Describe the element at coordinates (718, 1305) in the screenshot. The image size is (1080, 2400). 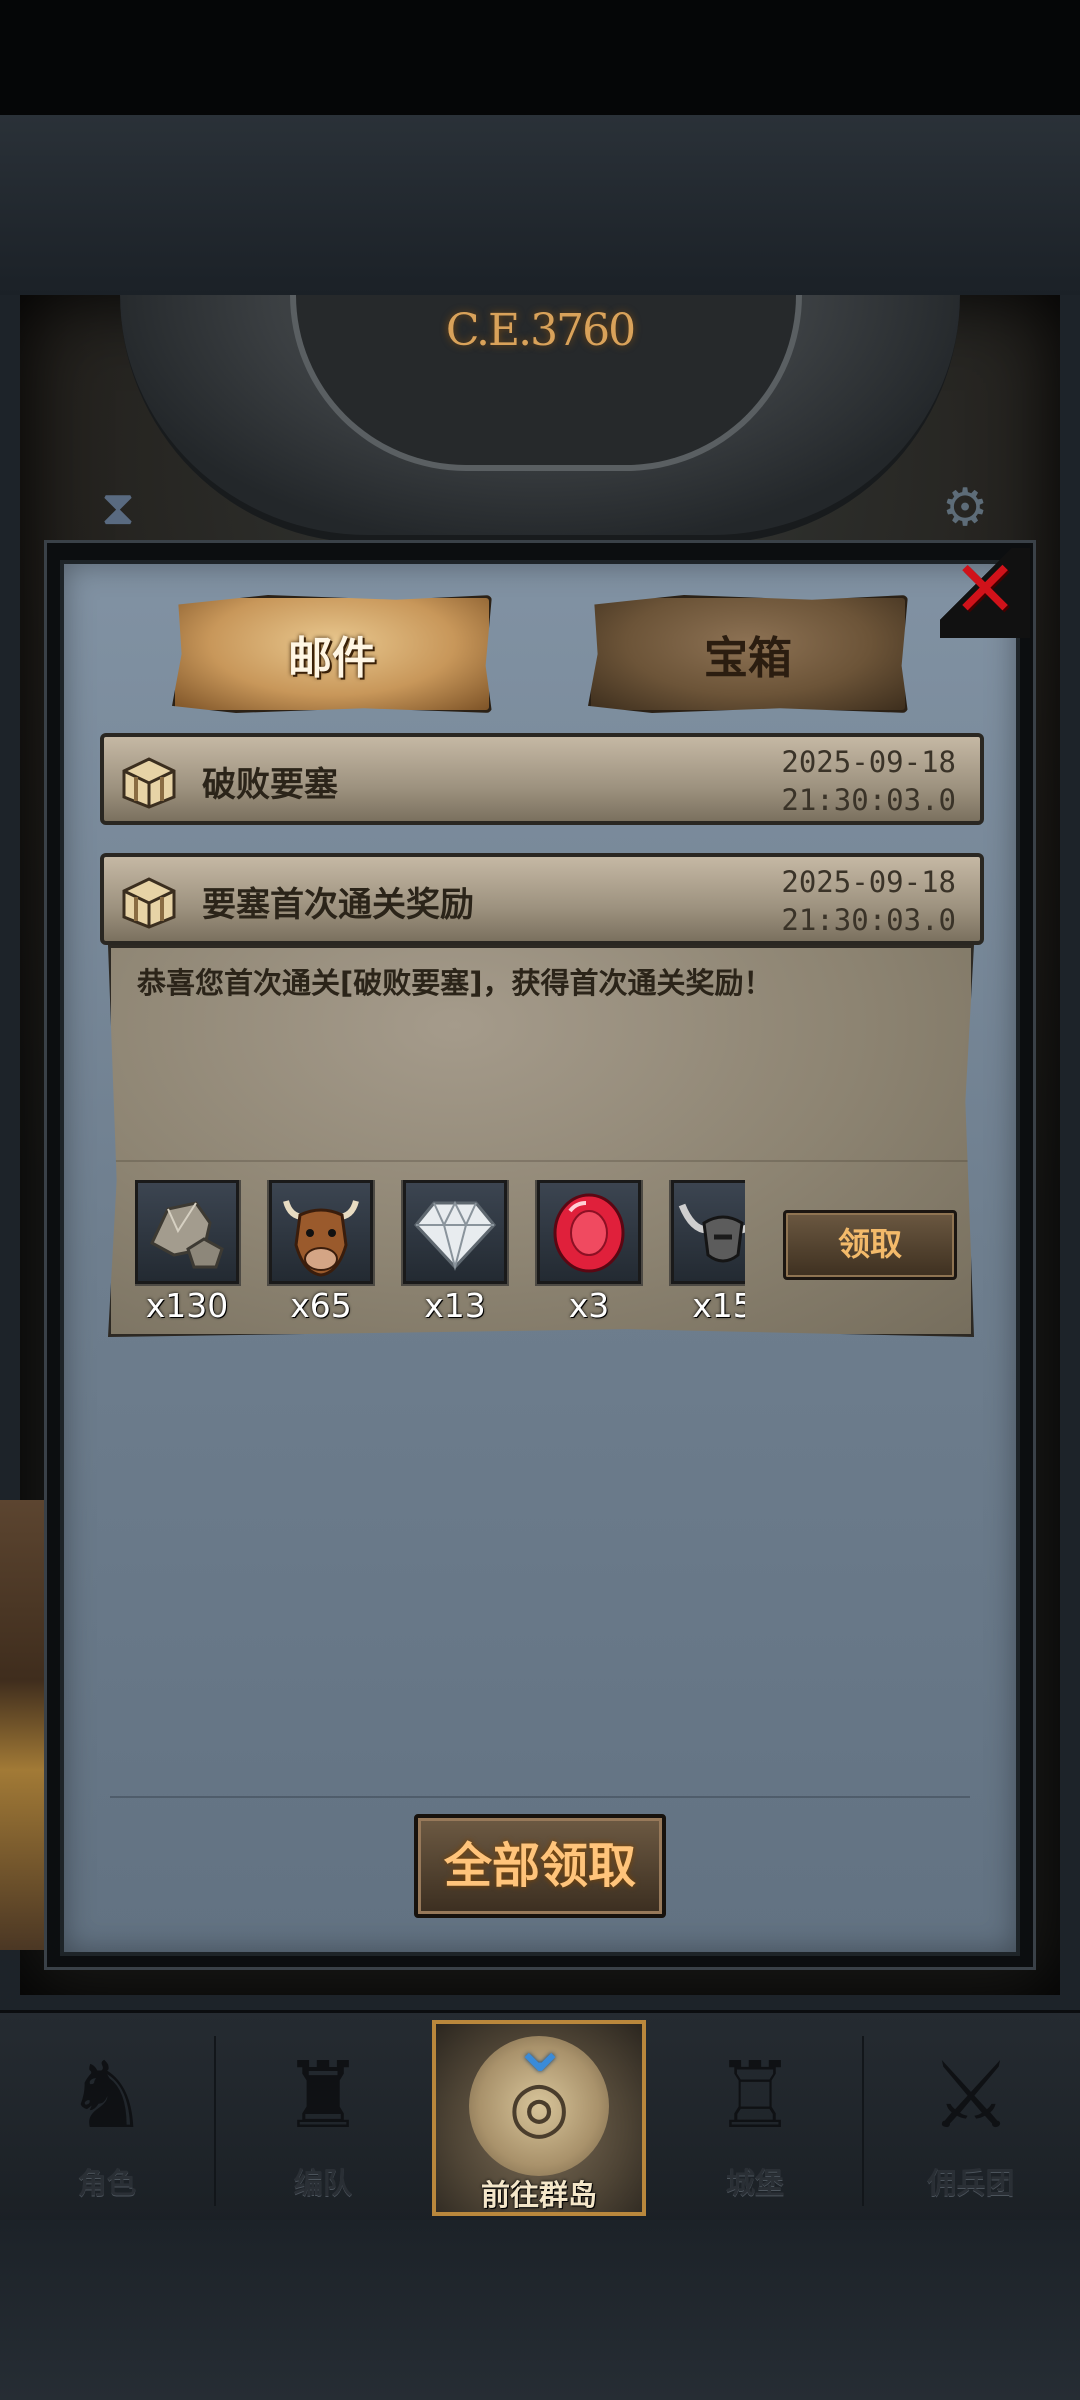
I see `reward-quantity: x15` at that location.